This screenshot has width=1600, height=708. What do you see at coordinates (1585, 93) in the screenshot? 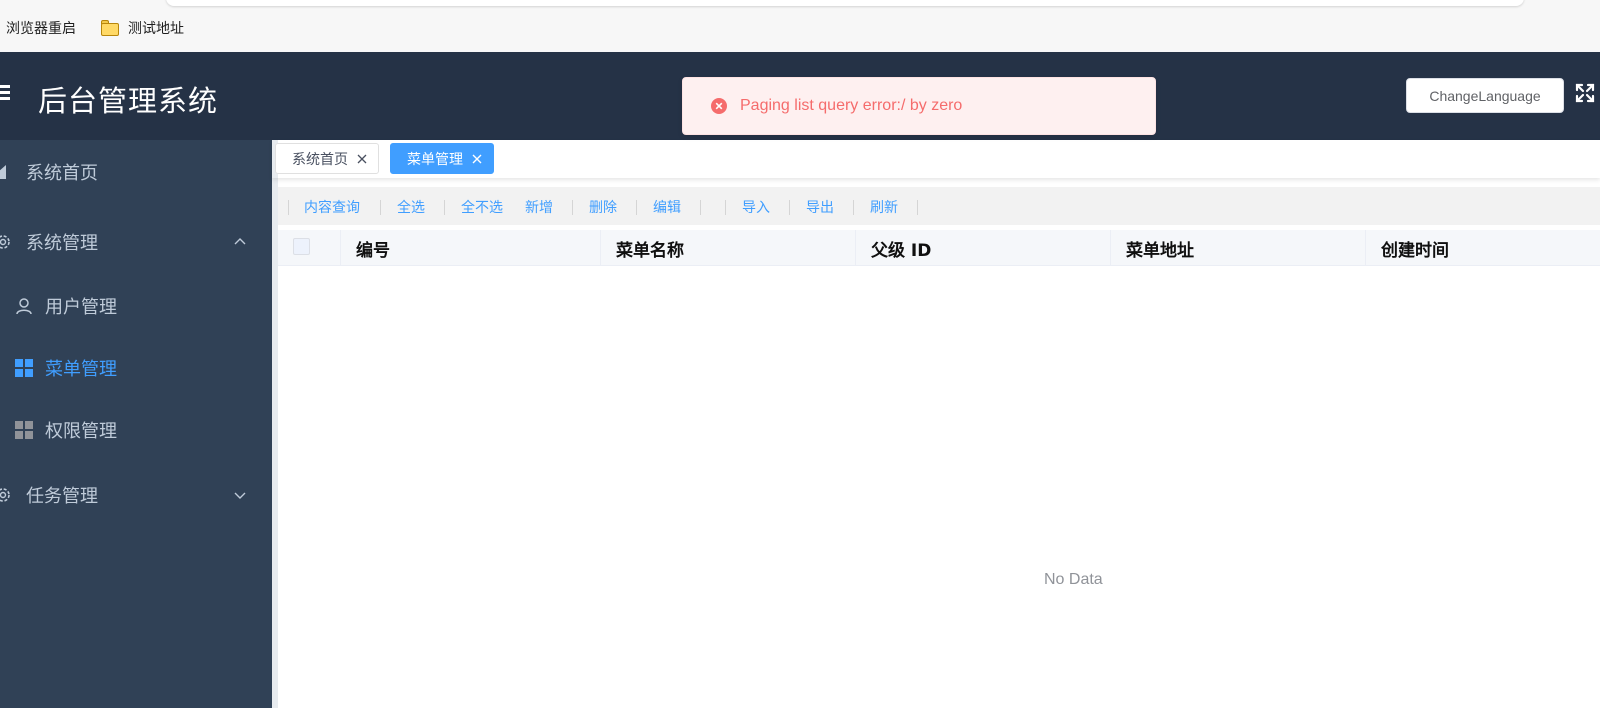
I see `fullscreen-icon` at bounding box center [1585, 93].